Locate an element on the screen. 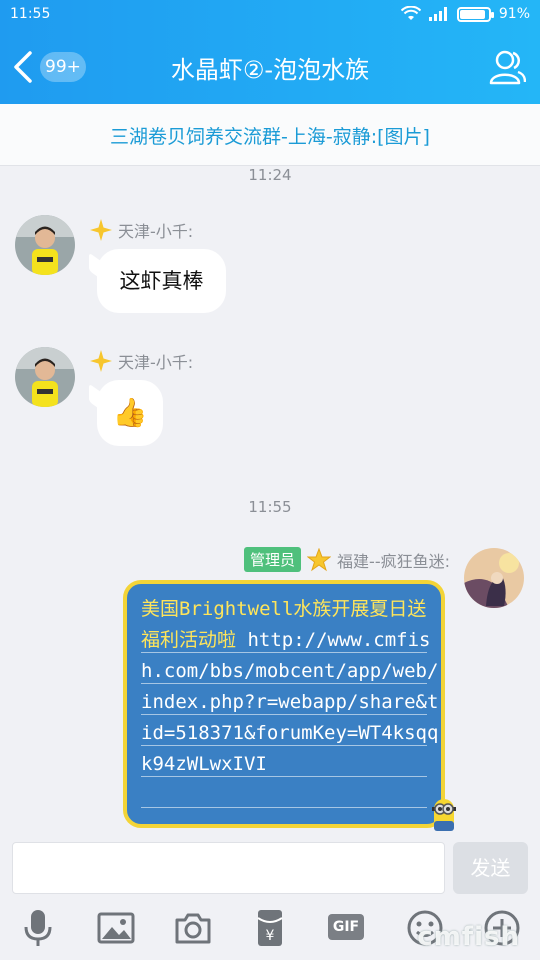  pinned-notice: 三湖卷贝饲养交流群-上海-寂静:[图片] is located at coordinates (270, 135).